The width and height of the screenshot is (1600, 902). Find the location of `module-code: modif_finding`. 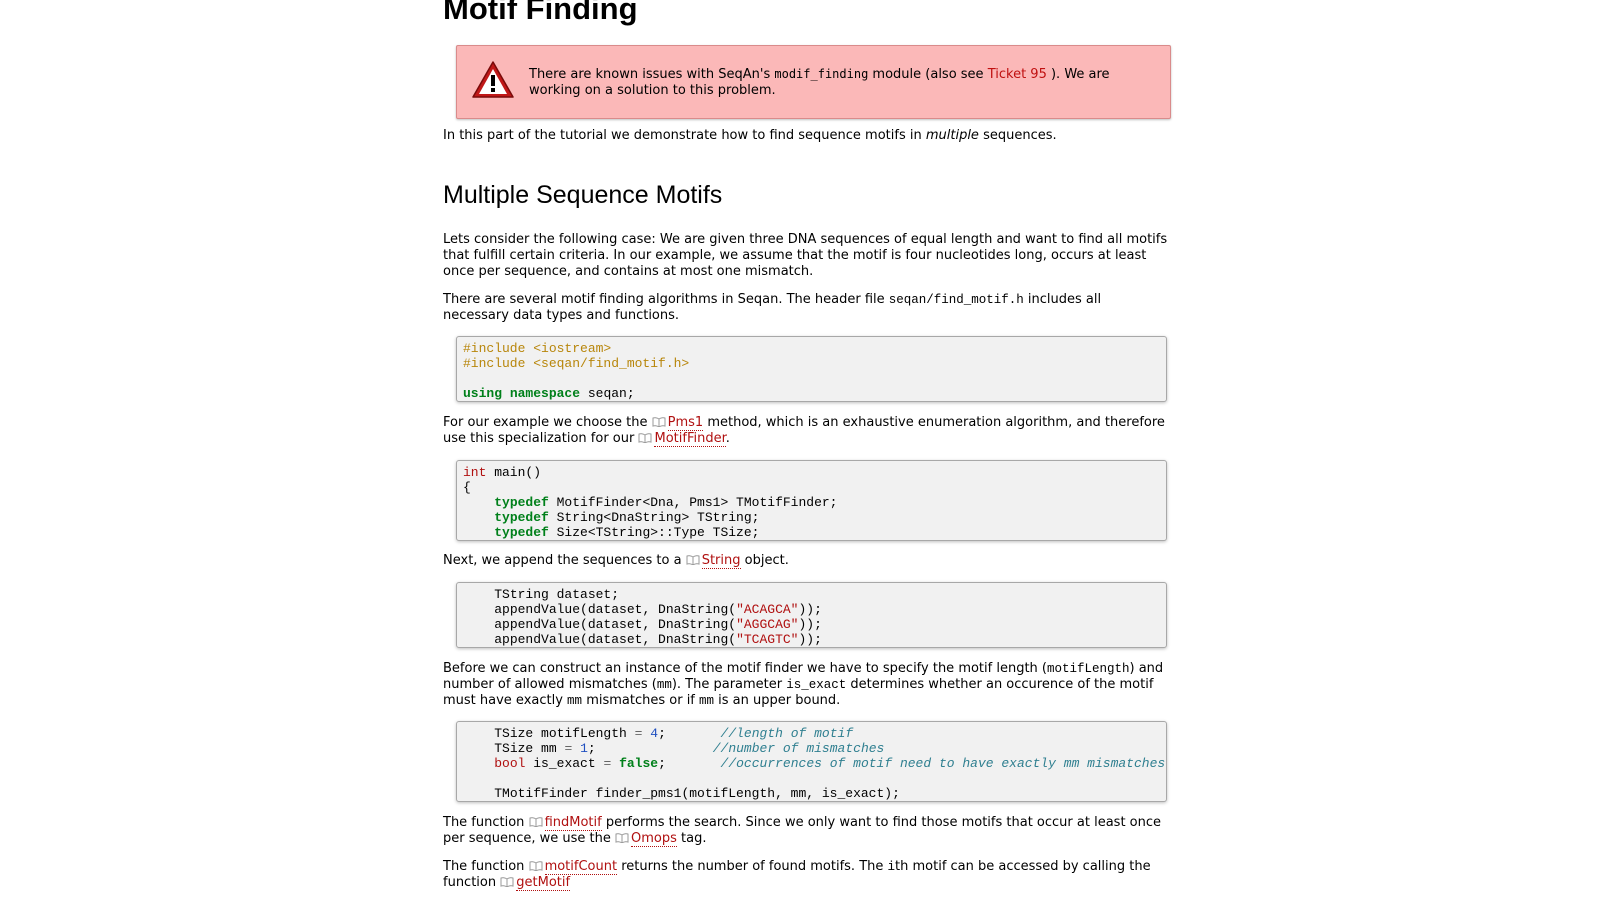

module-code: modif_finding is located at coordinates (821, 74).